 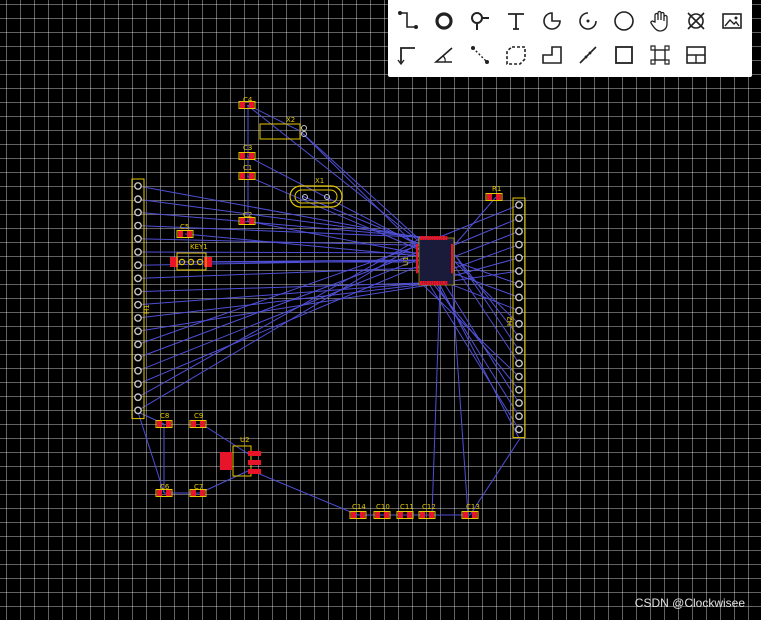 I want to click on component-frame-icon, so click(x=660, y=55).